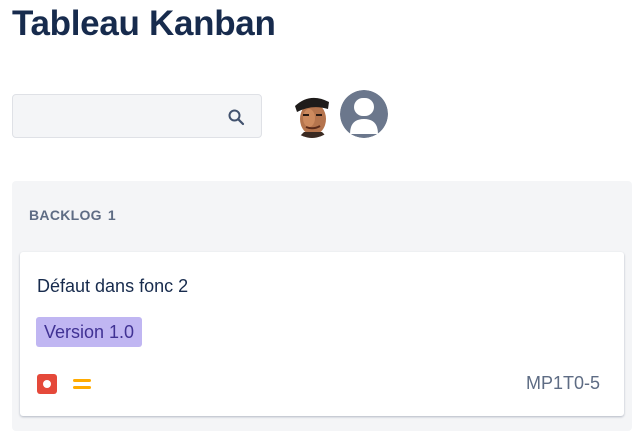  What do you see at coordinates (89, 332) in the screenshot?
I see `fix-version-badge: Version 1.0` at bounding box center [89, 332].